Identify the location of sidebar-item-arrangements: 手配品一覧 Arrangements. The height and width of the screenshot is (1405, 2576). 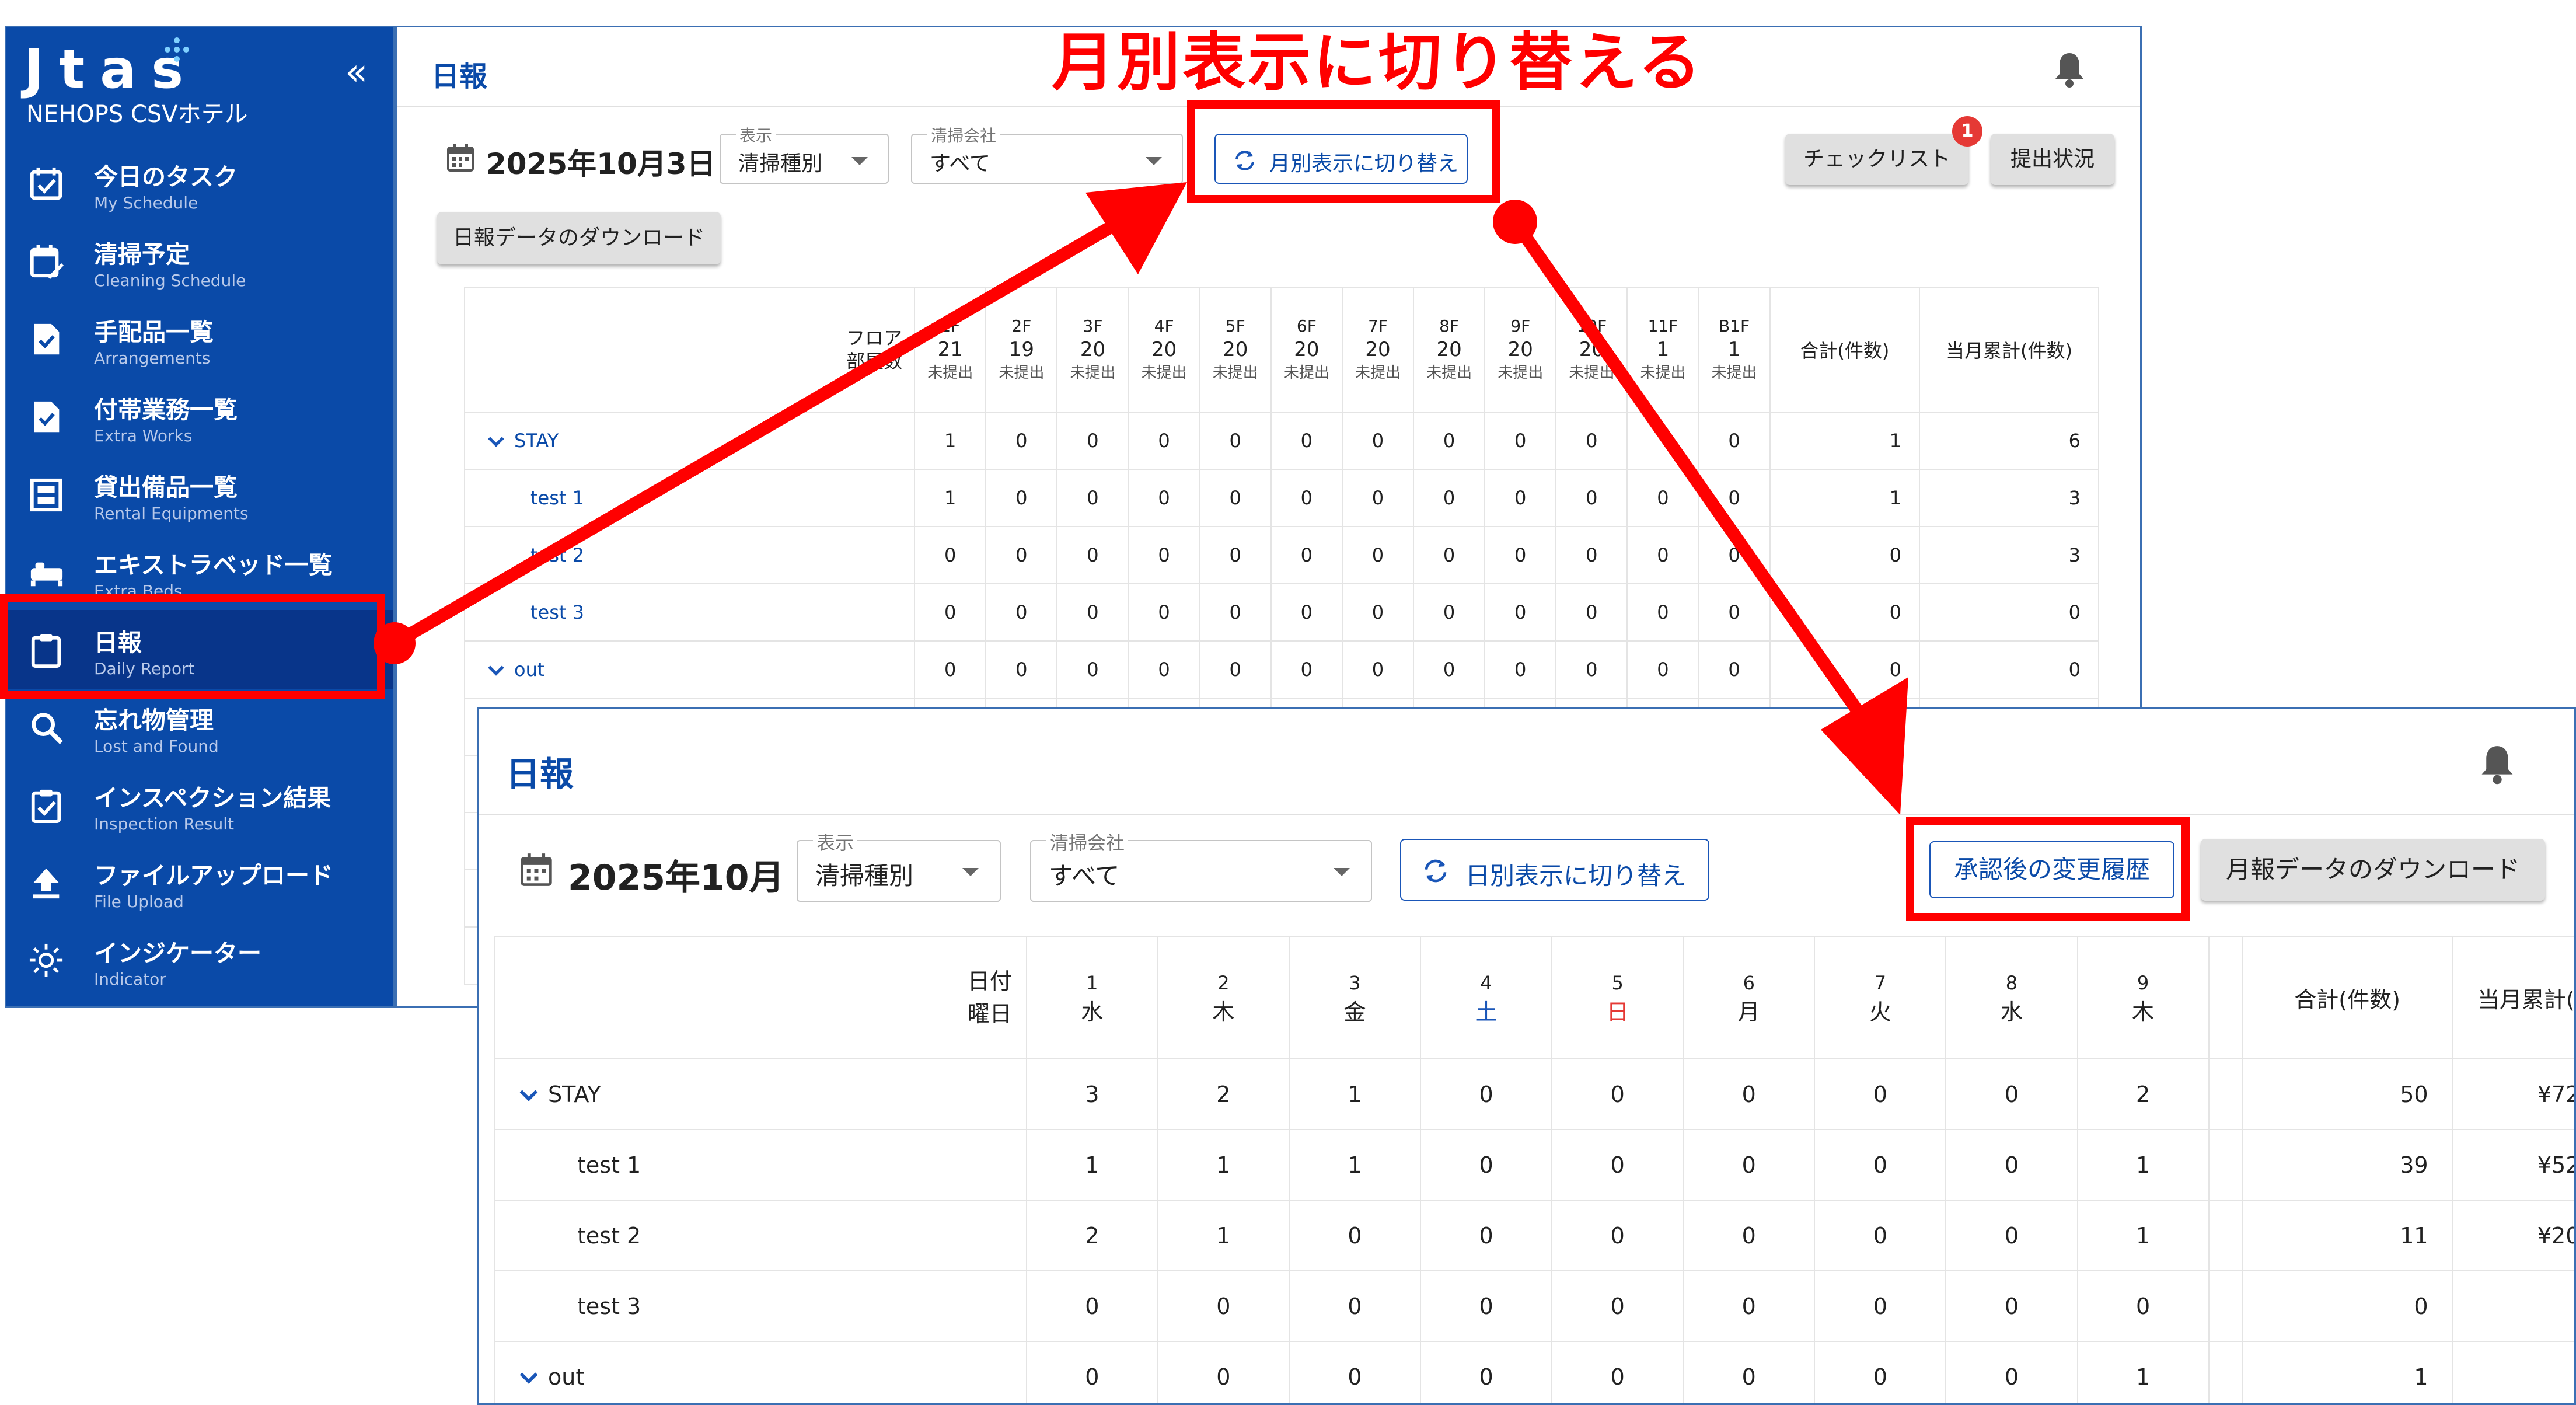
(199, 339).